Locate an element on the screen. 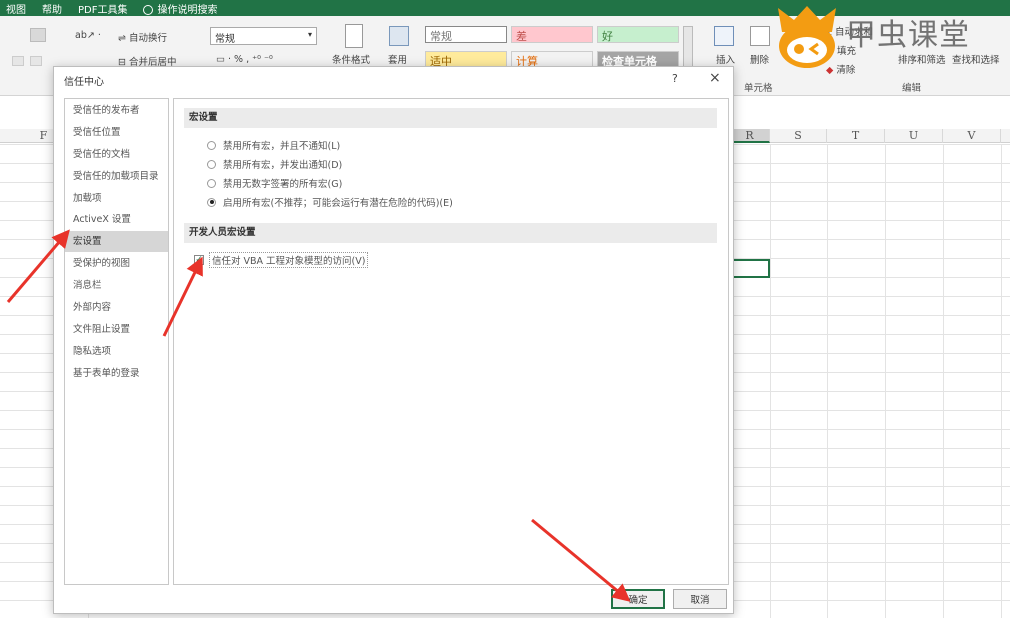 Image resolution: width=1010 pixels, height=618 pixels. percent-button: ▭ · % , ⁺⁰ ⁻⁰ is located at coordinates (244, 59).